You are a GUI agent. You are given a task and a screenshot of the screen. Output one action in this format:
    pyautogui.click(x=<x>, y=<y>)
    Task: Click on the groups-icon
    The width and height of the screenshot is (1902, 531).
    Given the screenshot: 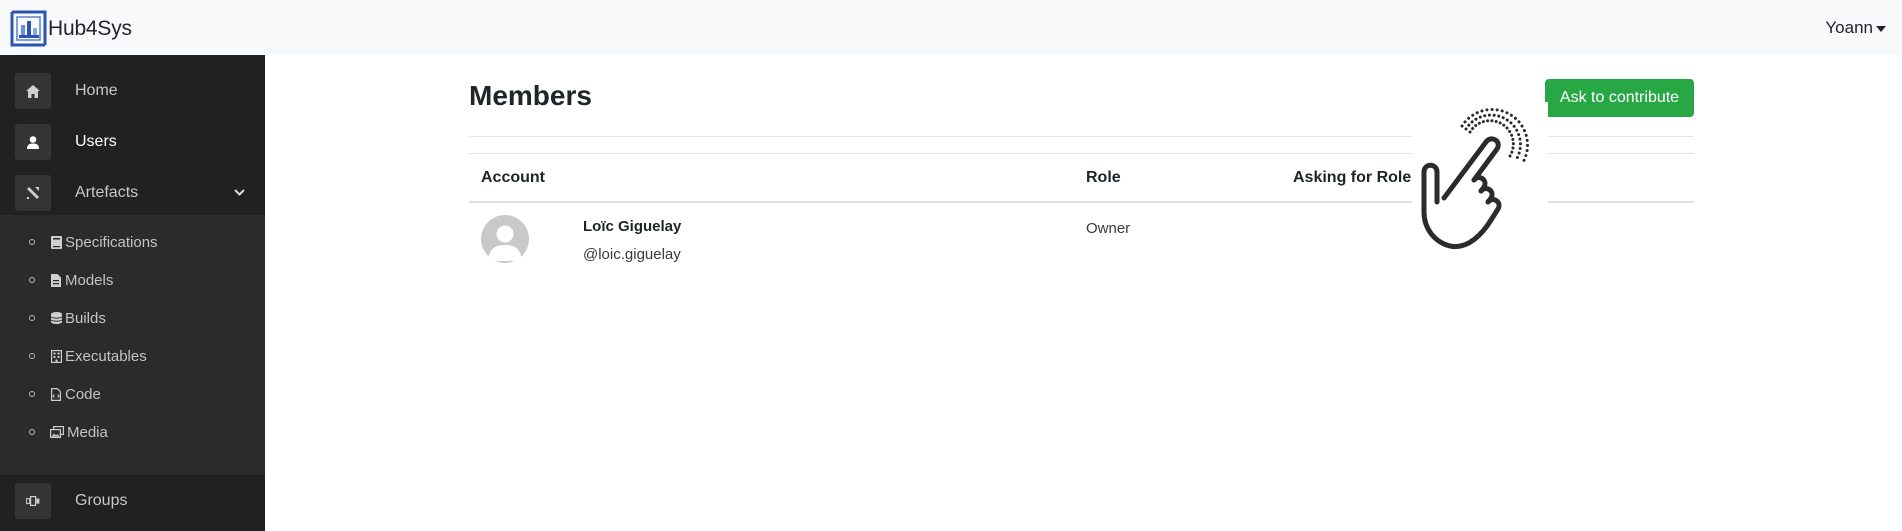 What is the action you would take?
    pyautogui.click(x=33, y=501)
    